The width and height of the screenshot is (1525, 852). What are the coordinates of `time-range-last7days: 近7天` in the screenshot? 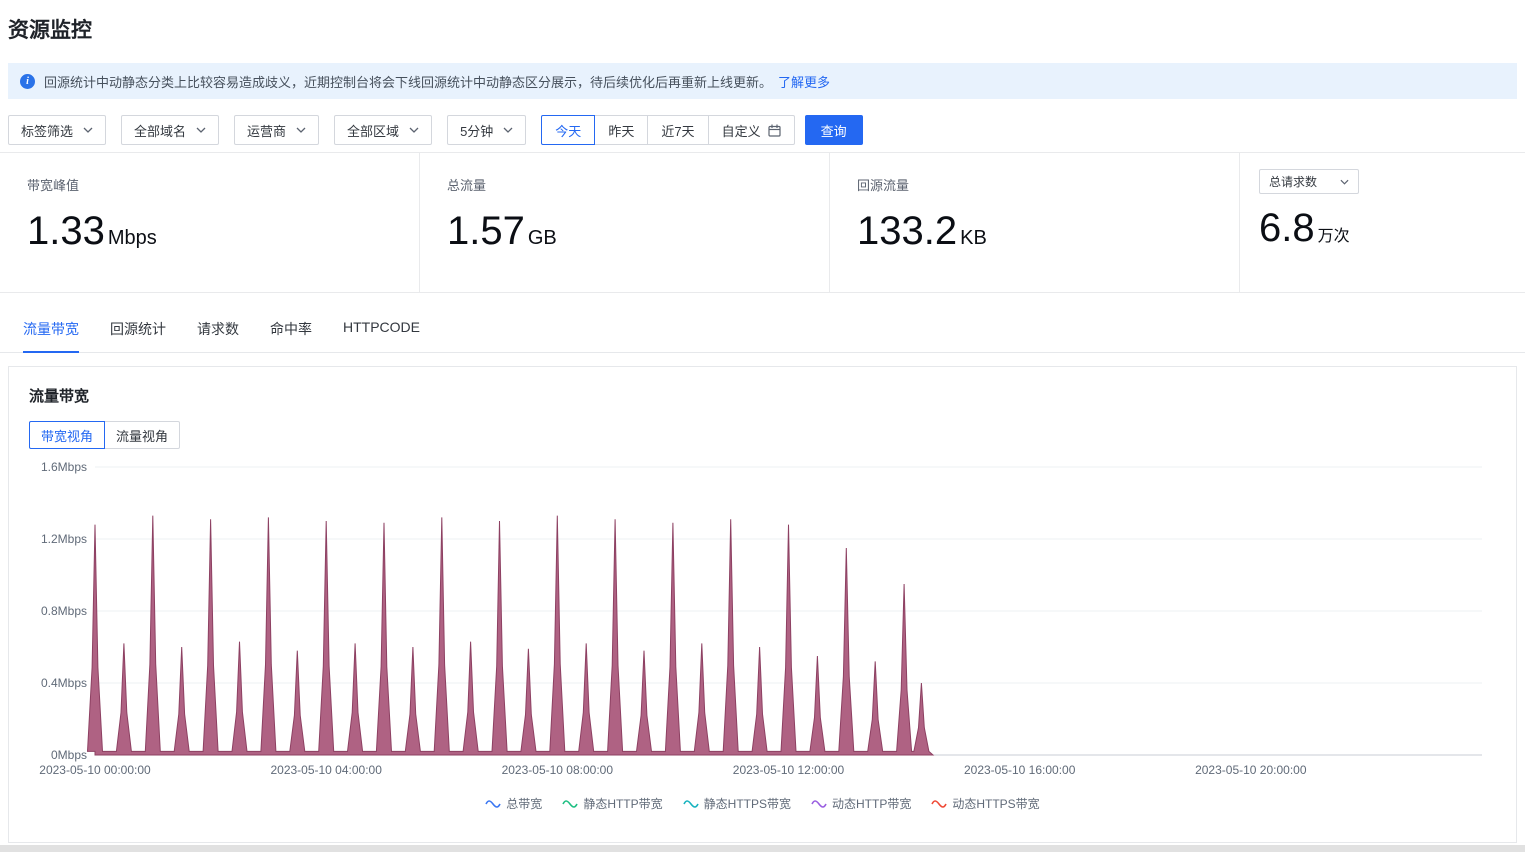 It's located at (678, 130).